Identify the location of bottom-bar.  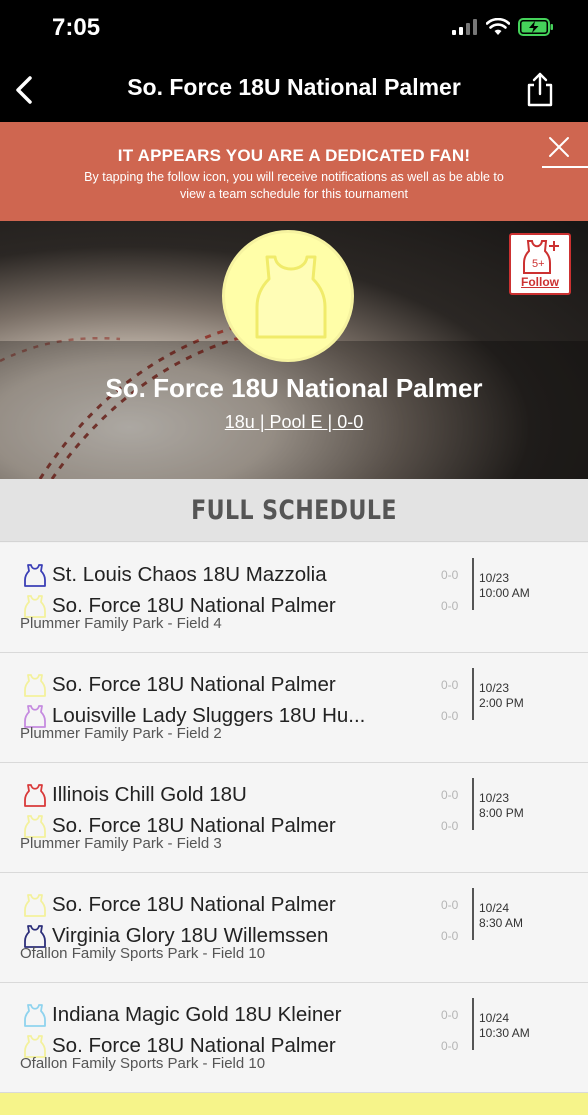
(294, 1104).